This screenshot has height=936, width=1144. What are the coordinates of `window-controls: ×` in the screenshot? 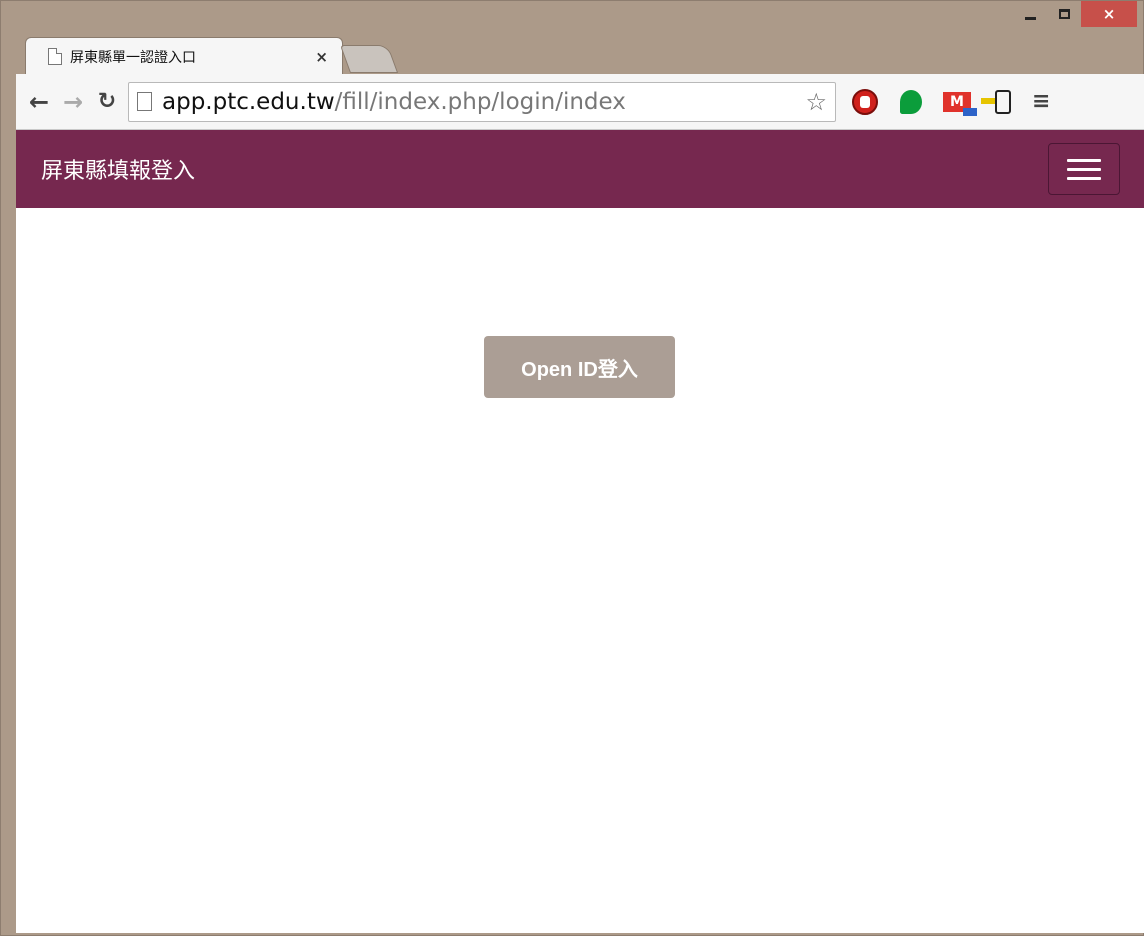 It's located at (1075, 14).